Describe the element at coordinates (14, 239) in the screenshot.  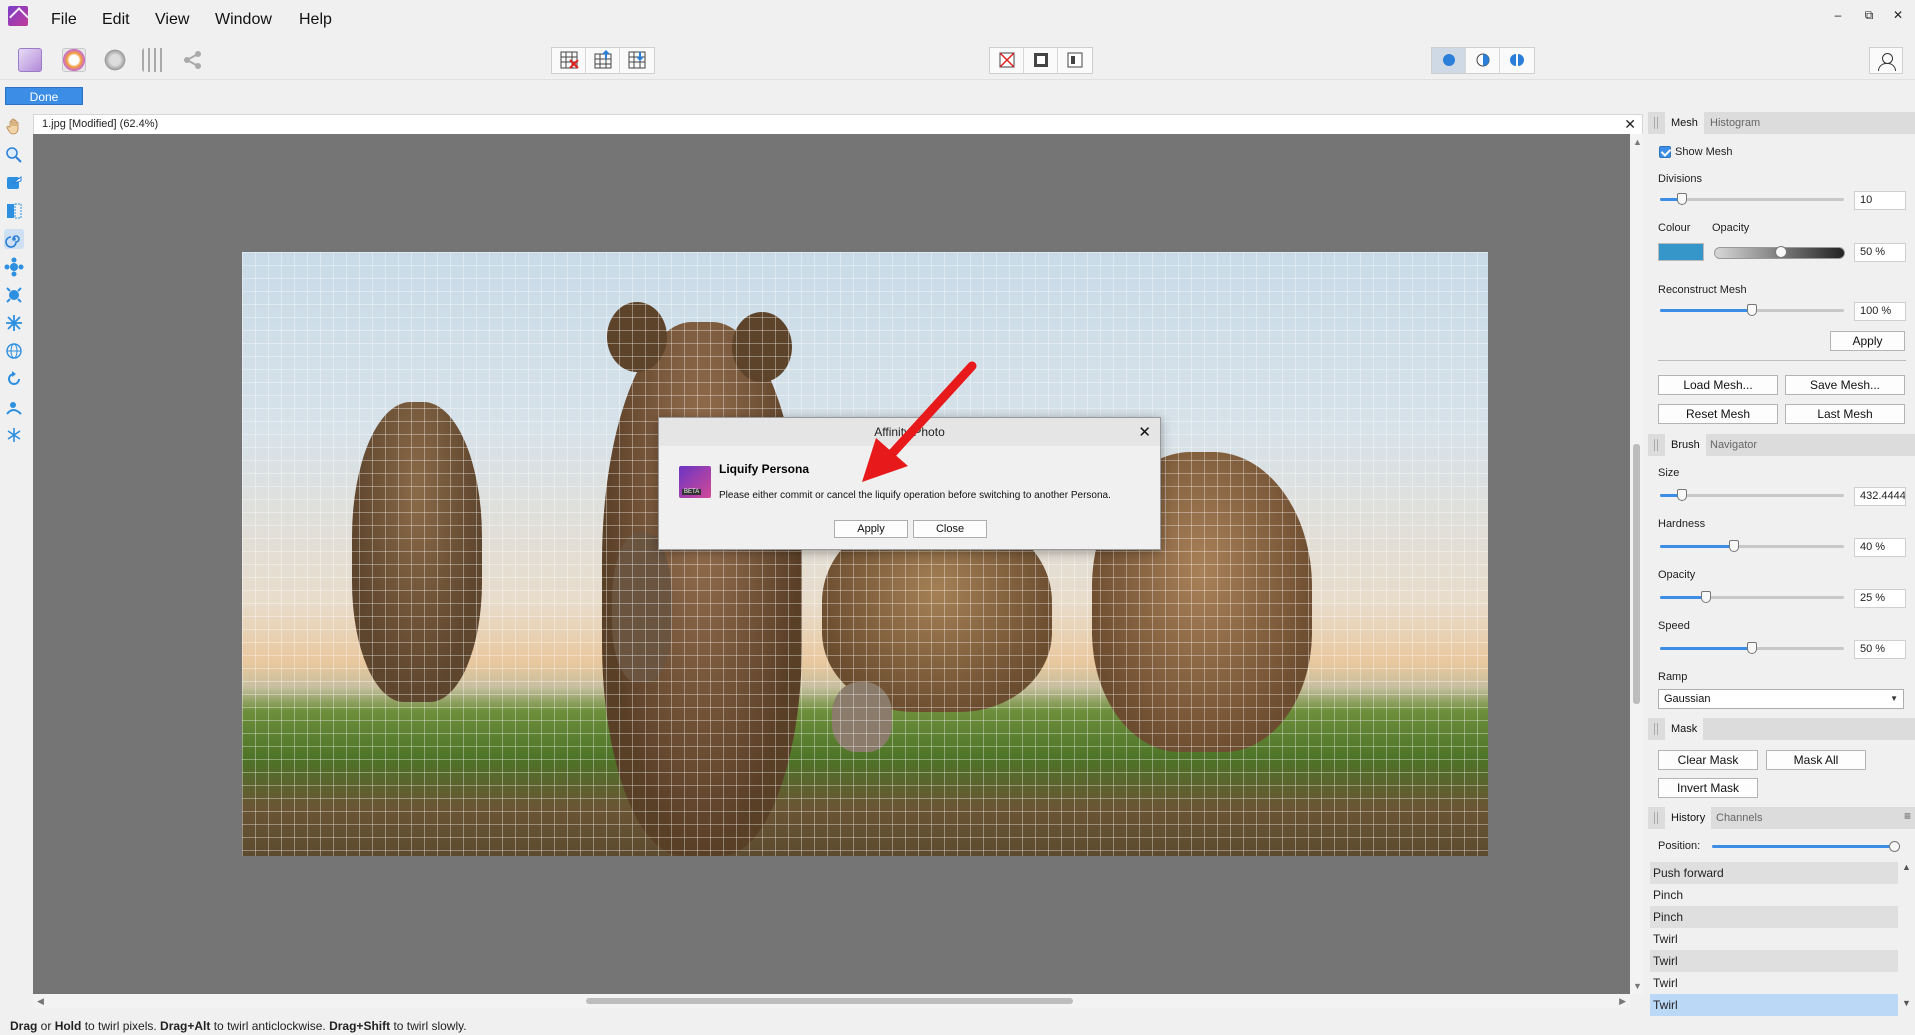
I see `twirl-tool-icon` at that location.